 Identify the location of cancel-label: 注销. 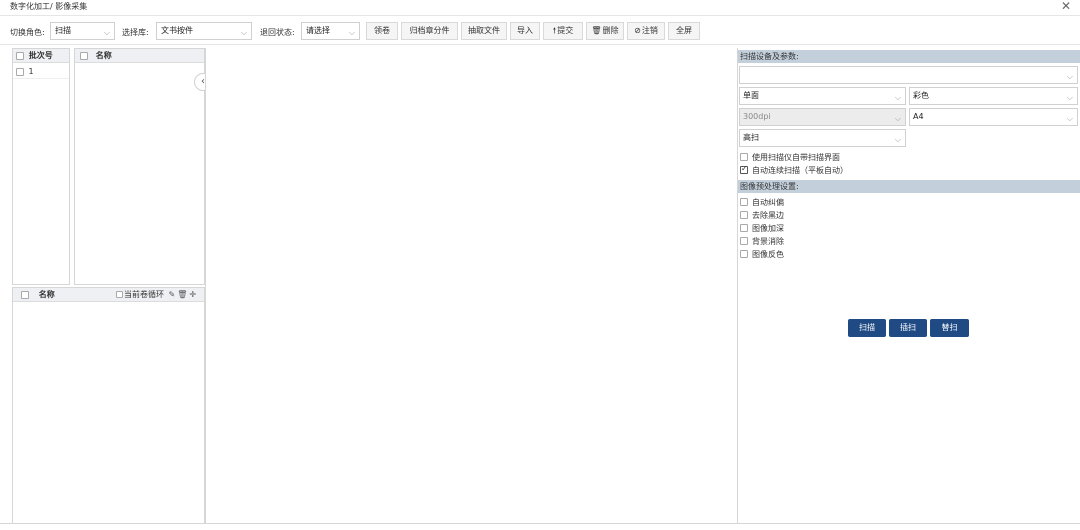
(649, 30).